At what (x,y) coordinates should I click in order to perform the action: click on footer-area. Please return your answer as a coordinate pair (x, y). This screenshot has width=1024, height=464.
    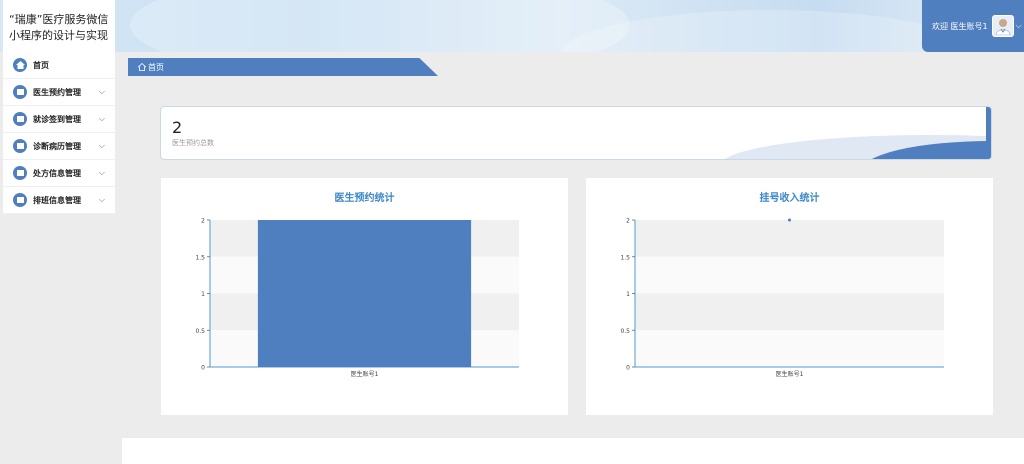
    Looking at the image, I should click on (573, 451).